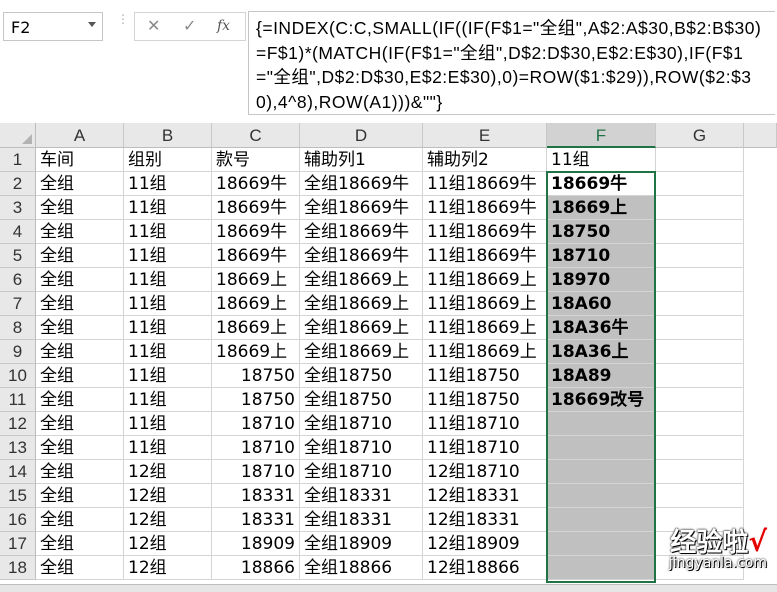 This screenshot has width=777, height=592. What do you see at coordinates (256, 352) in the screenshot?
I see `cell-c9: 18669上` at bounding box center [256, 352].